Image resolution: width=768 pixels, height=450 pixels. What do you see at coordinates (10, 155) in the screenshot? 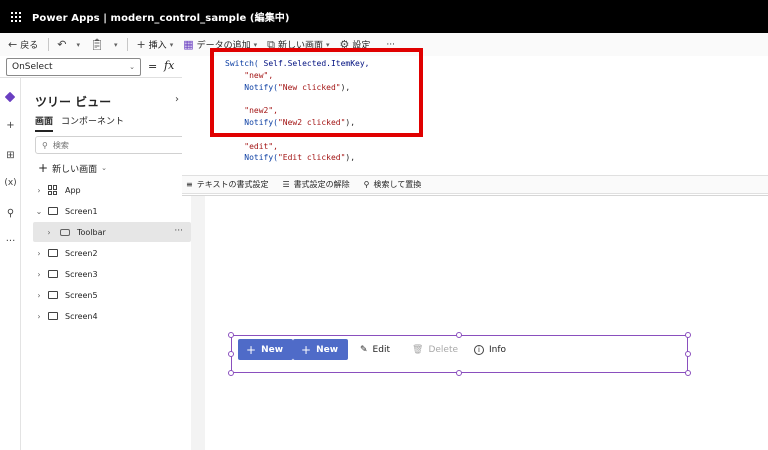
I see `data-icon: ⊞` at bounding box center [10, 155].